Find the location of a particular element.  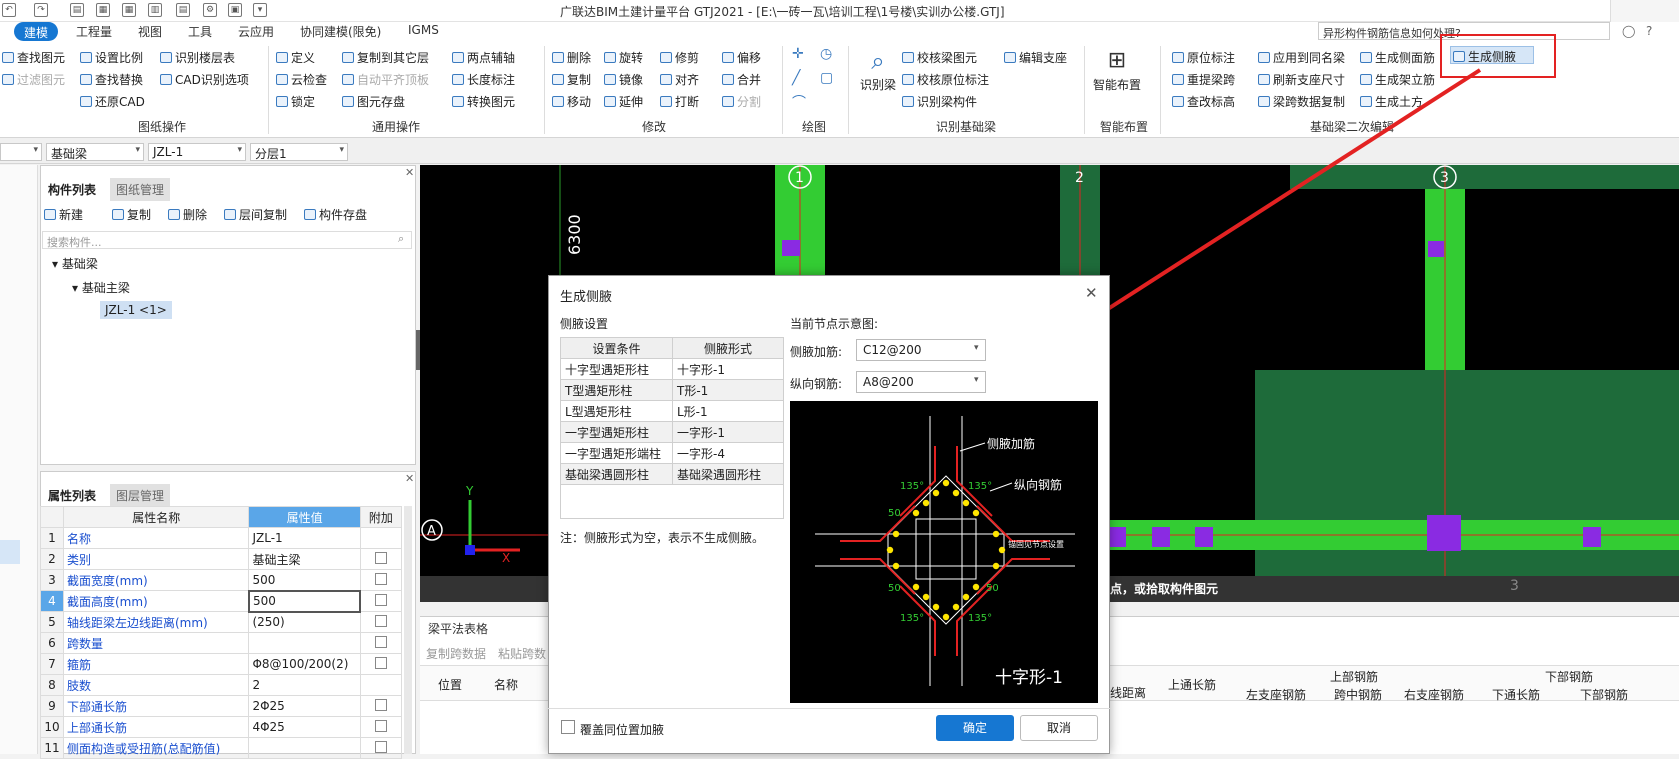

property-value: JZL-1 is located at coordinates (304, 538).